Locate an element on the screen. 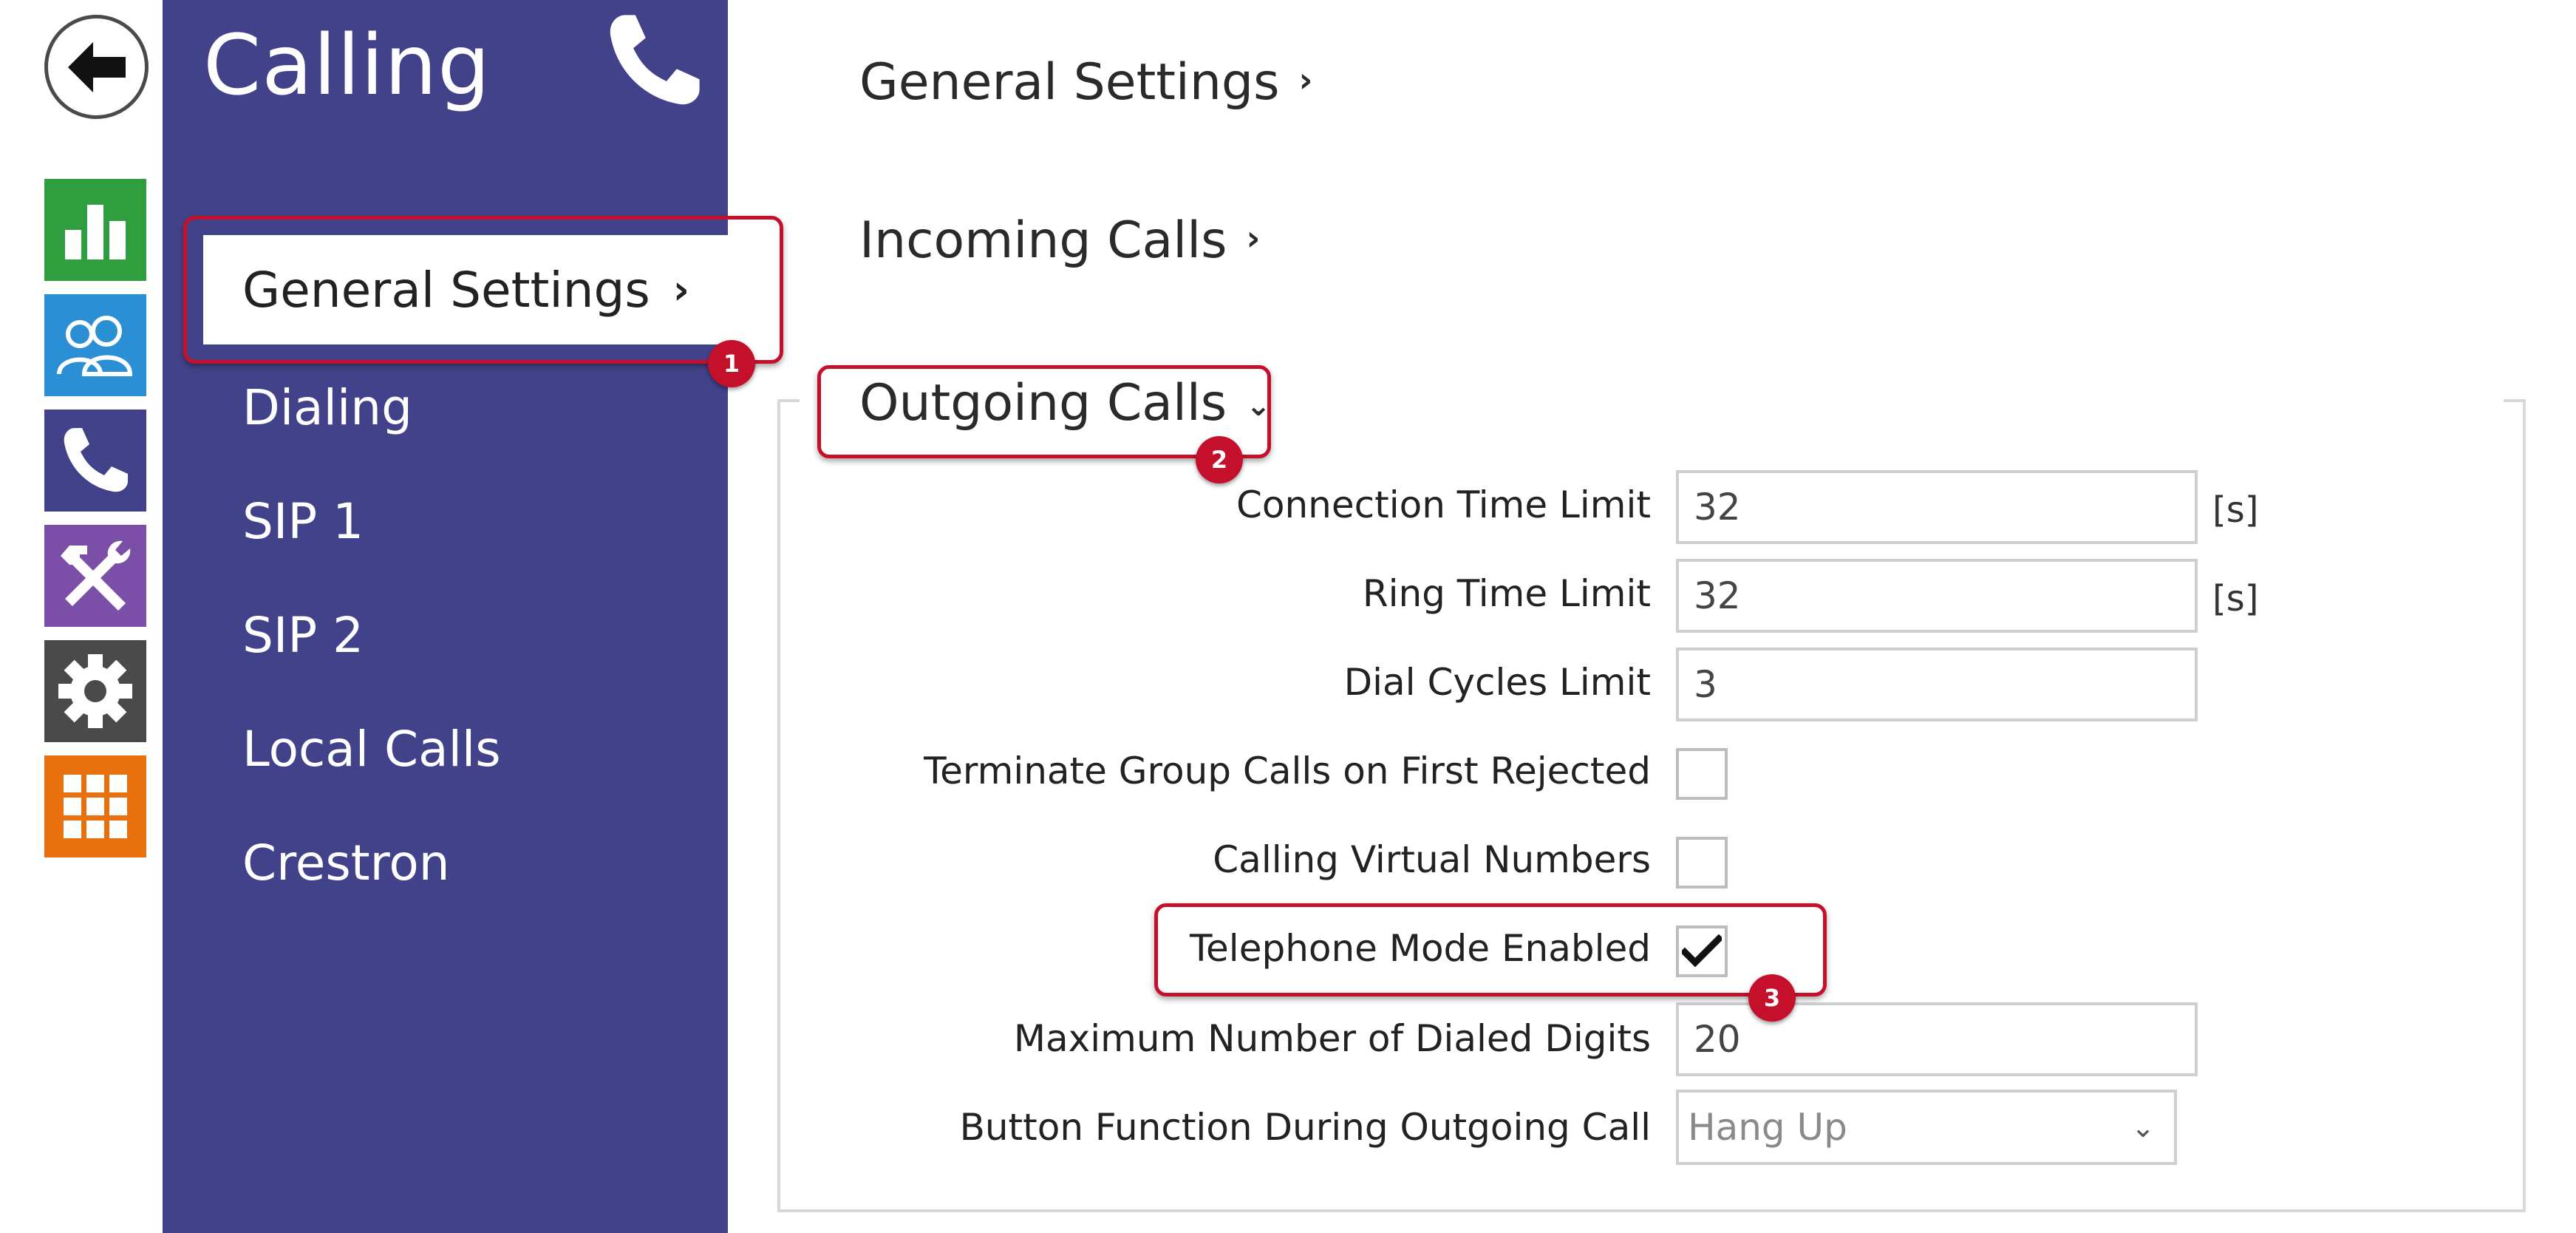 The height and width of the screenshot is (1233, 2576). calling-virtual-numbers-label: Calling Virtual Numbers is located at coordinates (1432, 859).